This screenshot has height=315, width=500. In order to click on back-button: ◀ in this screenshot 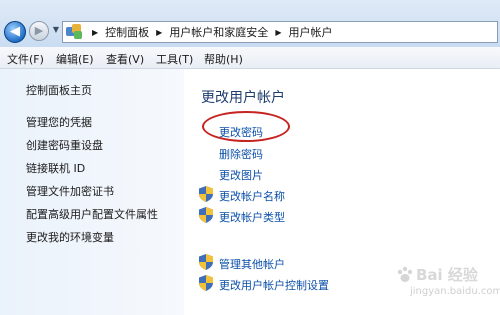, I will do `click(15, 32)`.